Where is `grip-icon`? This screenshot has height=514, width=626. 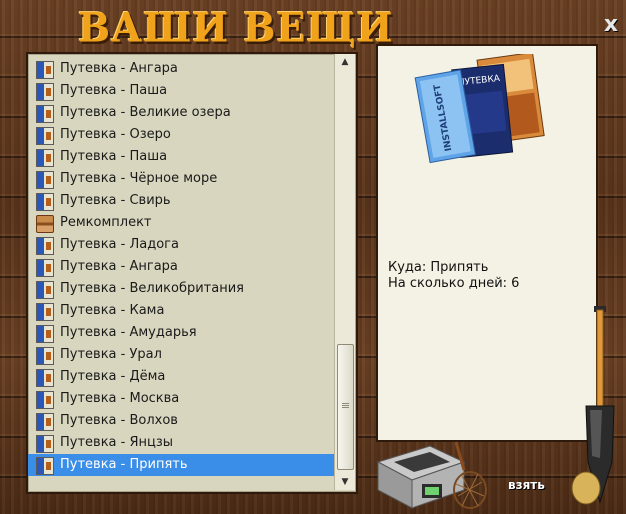 grip-icon is located at coordinates (345, 406).